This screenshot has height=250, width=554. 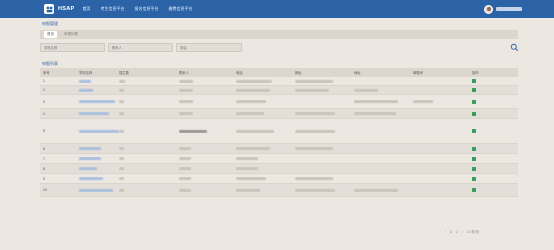 I want to click on table-row: 5, so click(x=279, y=131).